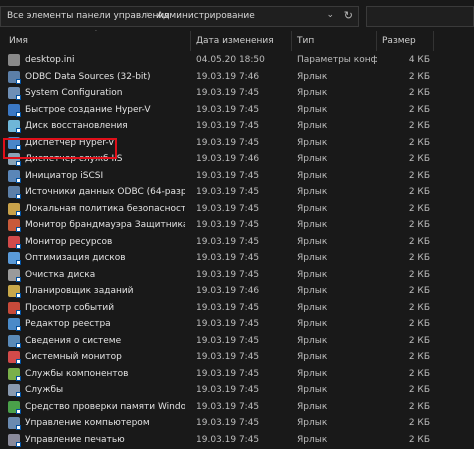 Image resolution: width=474 pixels, height=449 pixels. Describe the element at coordinates (50, 60) in the screenshot. I see `file-name: desktop.ini` at that location.